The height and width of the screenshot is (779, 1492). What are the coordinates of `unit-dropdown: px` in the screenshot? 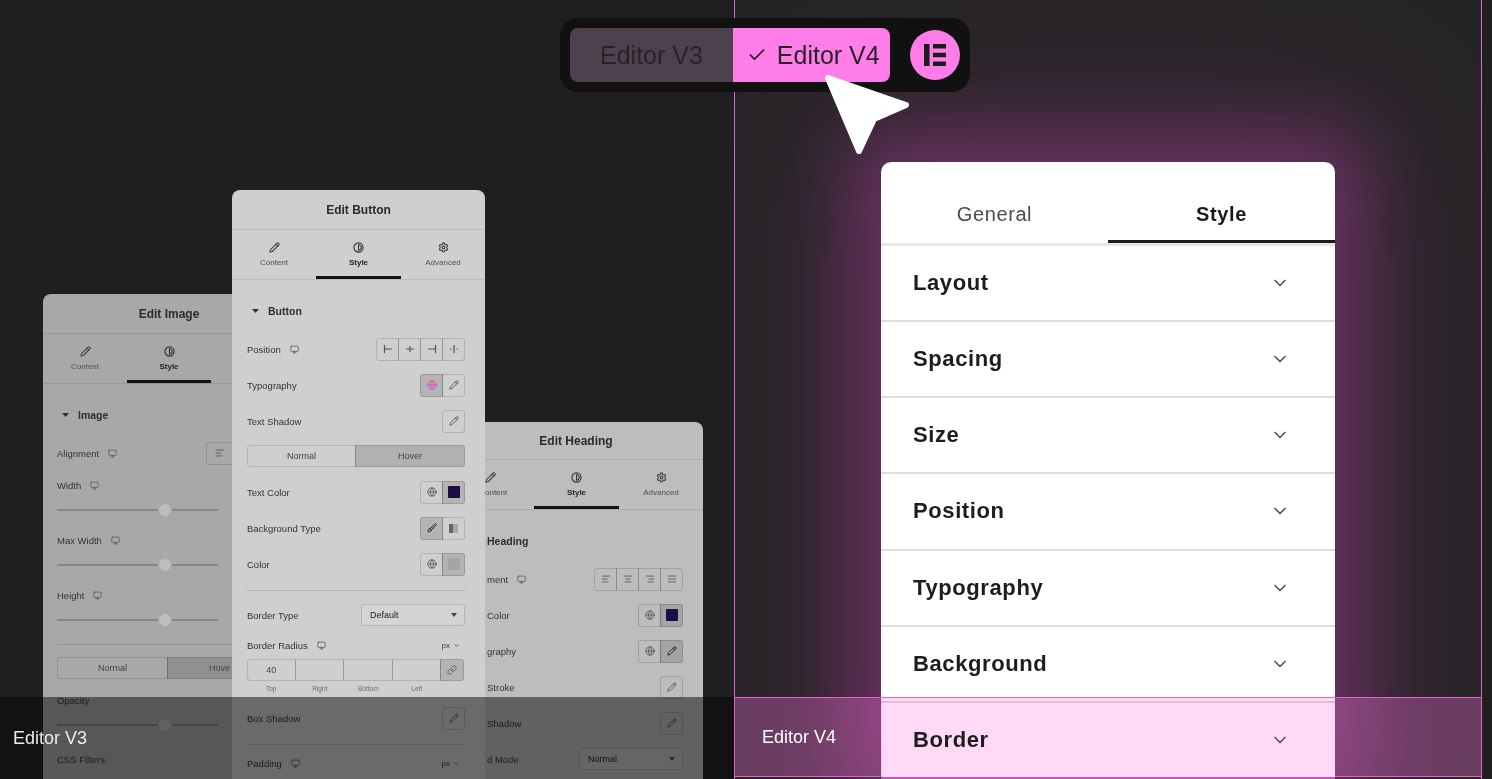 It's located at (450, 645).